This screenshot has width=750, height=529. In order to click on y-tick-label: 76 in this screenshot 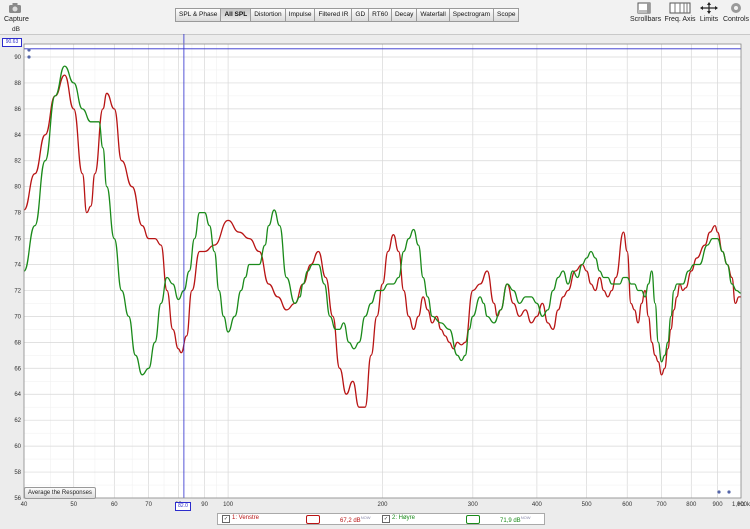, I will do `click(17, 240)`.